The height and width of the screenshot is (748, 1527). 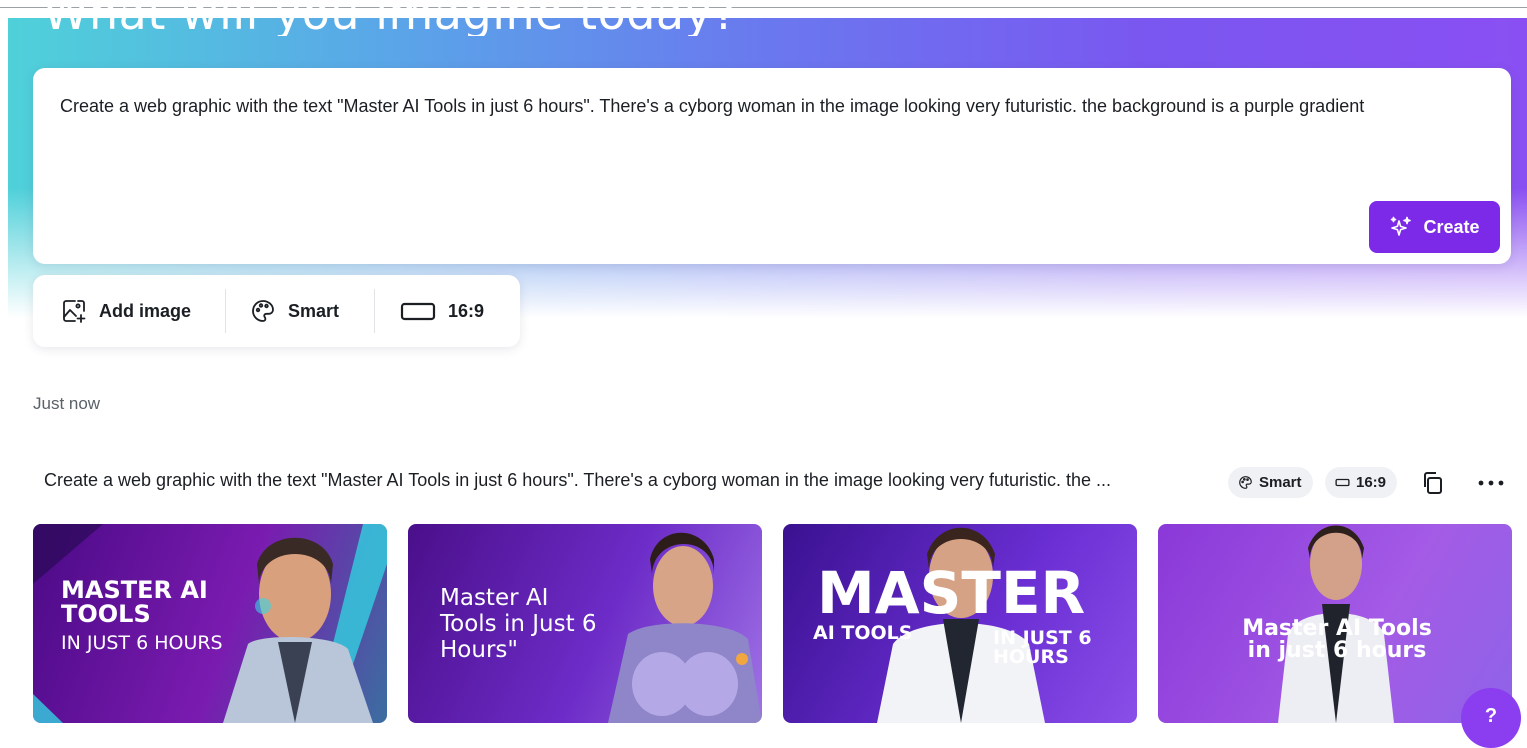 I want to click on result-text-title: MASTER AI TOOLS, so click(x=134, y=602).